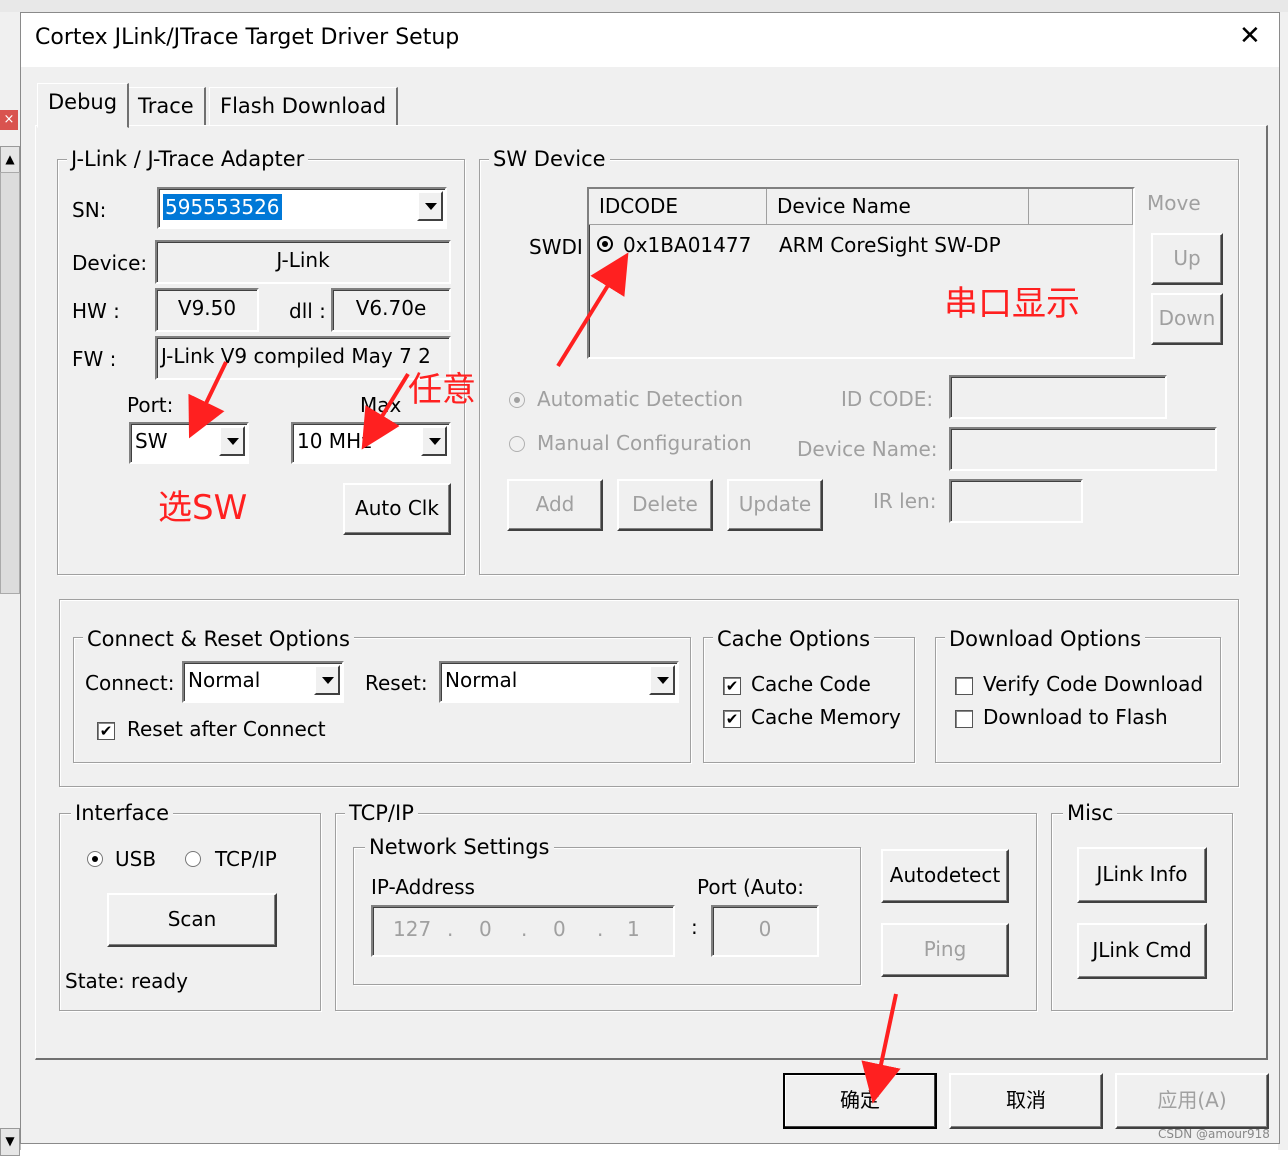 Image resolution: width=1288 pixels, height=1156 pixels. I want to click on arrow-to-port, so click(208, 400).